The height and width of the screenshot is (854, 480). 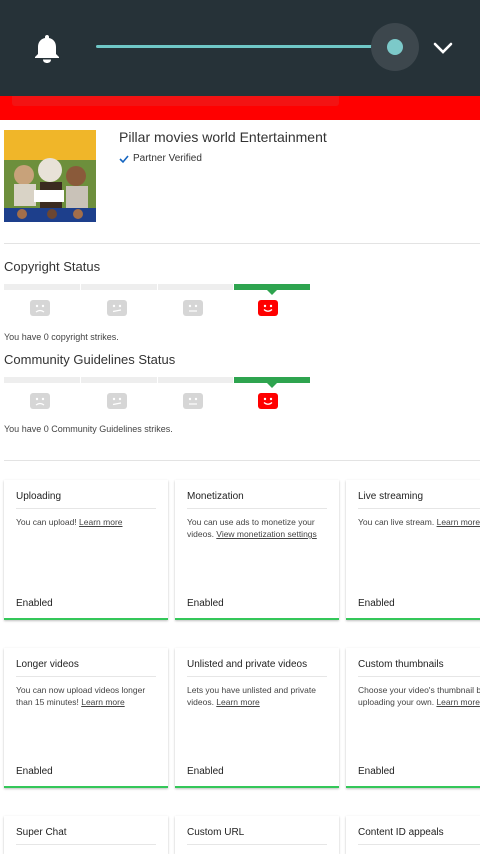 What do you see at coordinates (266, 534) in the screenshot?
I see `monetization-settings-link: View monetization settings` at bounding box center [266, 534].